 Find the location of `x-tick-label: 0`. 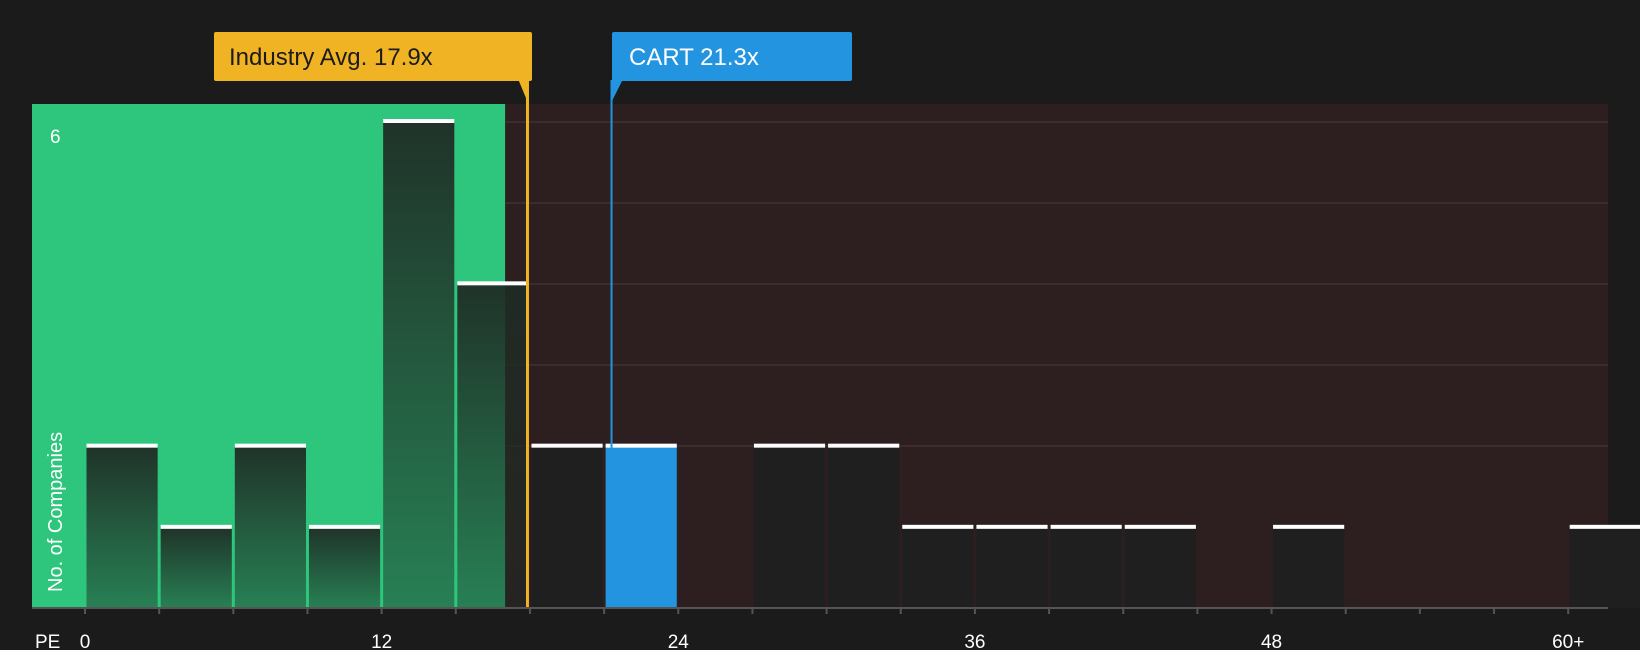

x-tick-label: 0 is located at coordinates (85, 641).